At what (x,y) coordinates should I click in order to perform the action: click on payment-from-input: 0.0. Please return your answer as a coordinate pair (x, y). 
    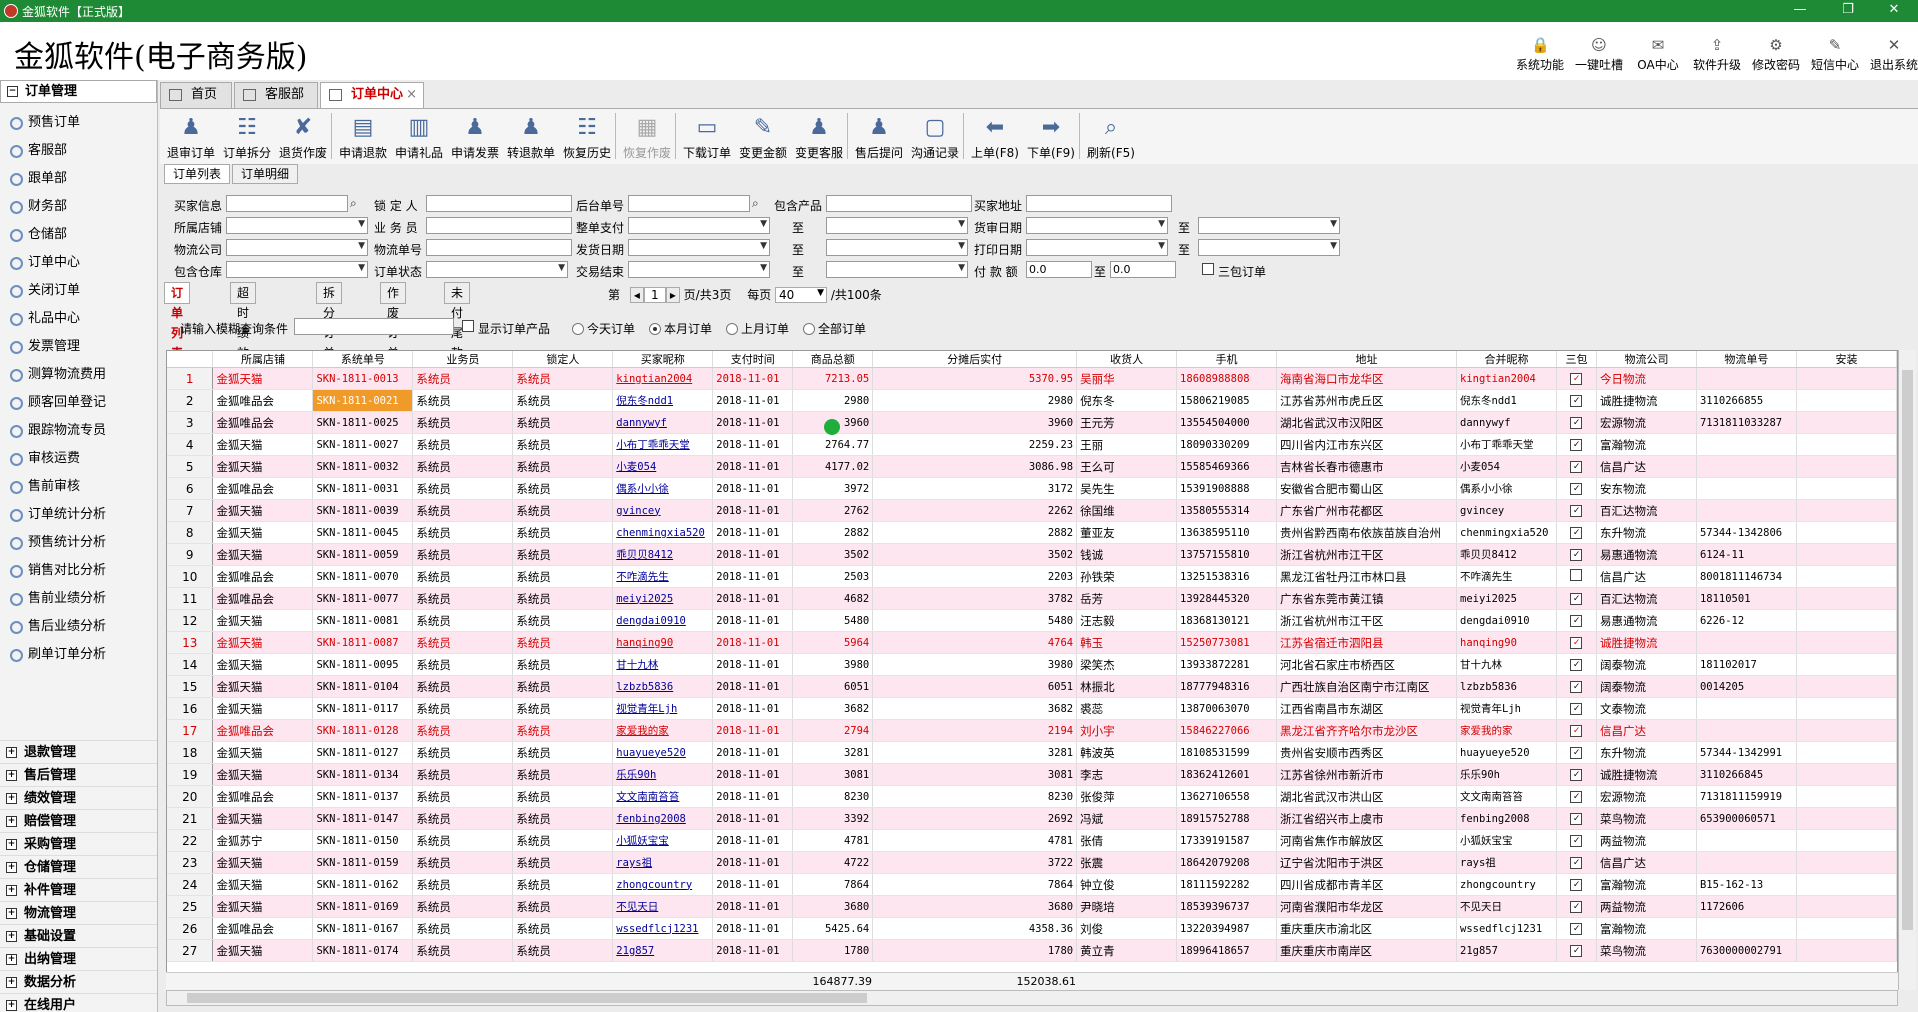
    Looking at the image, I should click on (1059, 269).